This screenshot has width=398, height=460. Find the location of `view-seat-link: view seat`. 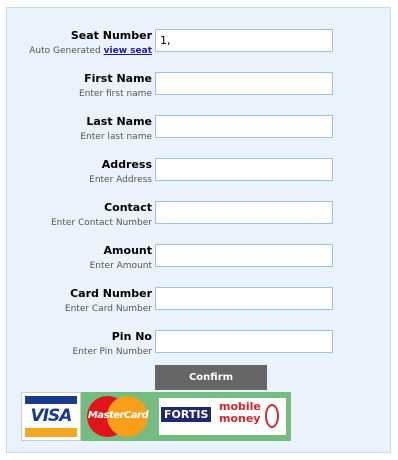

view-seat-link: view seat is located at coordinates (128, 51).